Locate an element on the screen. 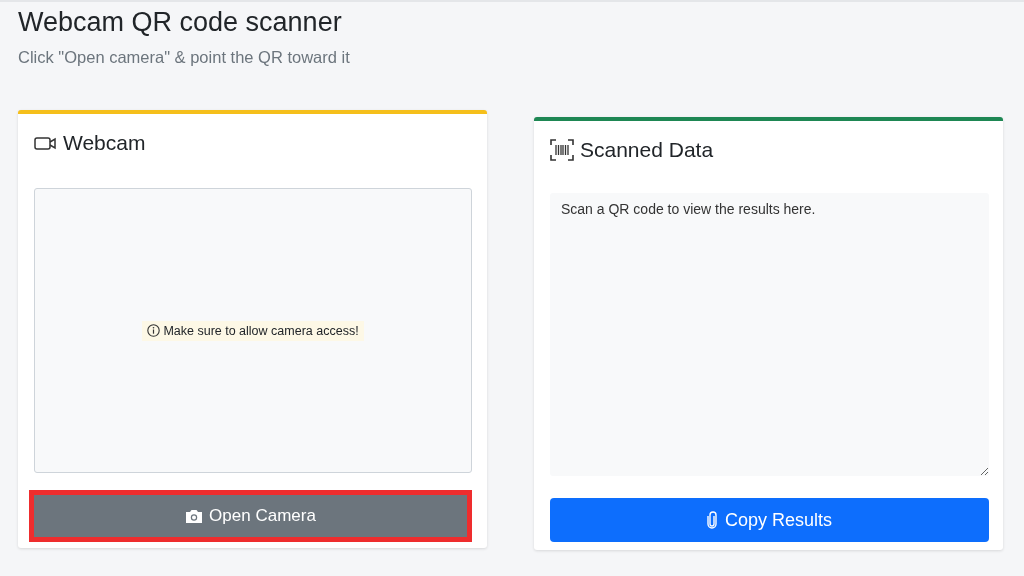  card-title: Webcam is located at coordinates (104, 143).